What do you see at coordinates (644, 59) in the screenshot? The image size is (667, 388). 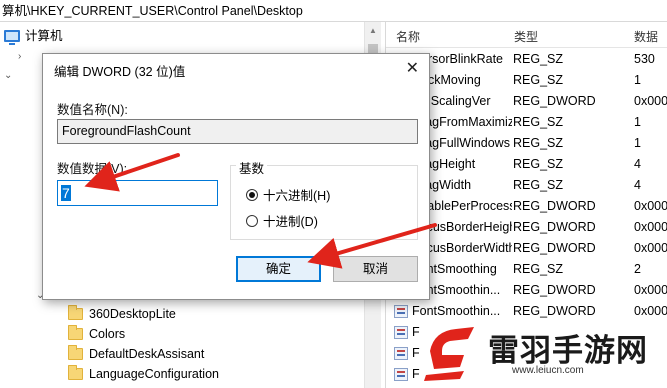 I see `row-data: 530` at bounding box center [644, 59].